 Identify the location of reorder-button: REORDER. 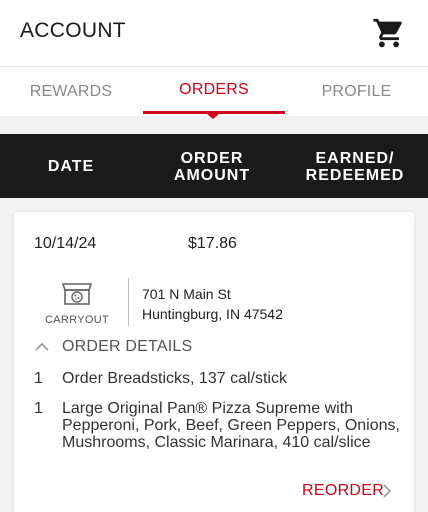
(347, 492).